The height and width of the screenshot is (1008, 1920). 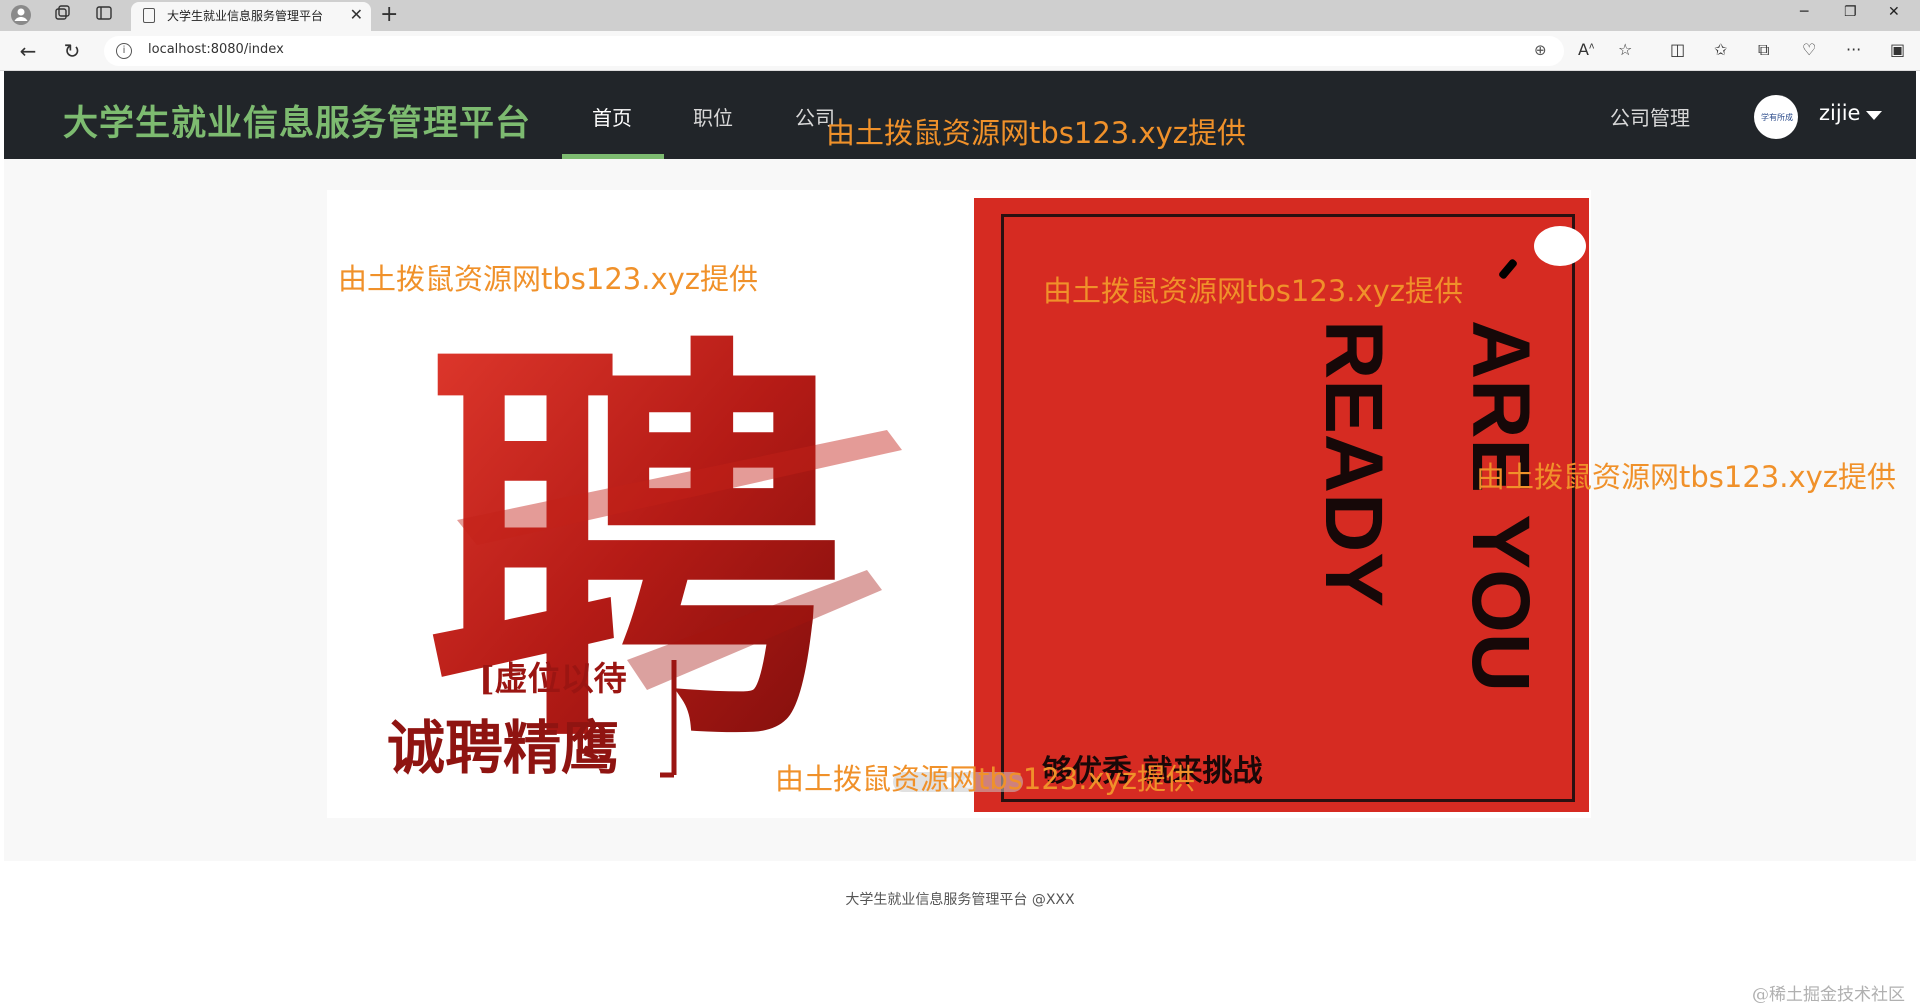 I want to click on nav-link-jobs: 职位, so click(x=713, y=116).